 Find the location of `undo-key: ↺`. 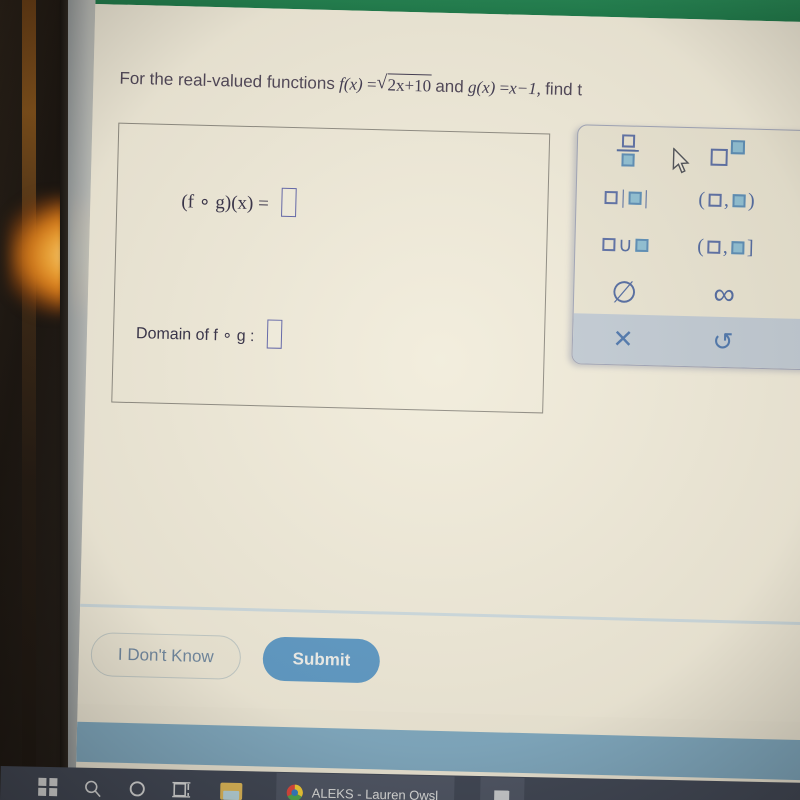

undo-key: ↺ is located at coordinates (722, 342).